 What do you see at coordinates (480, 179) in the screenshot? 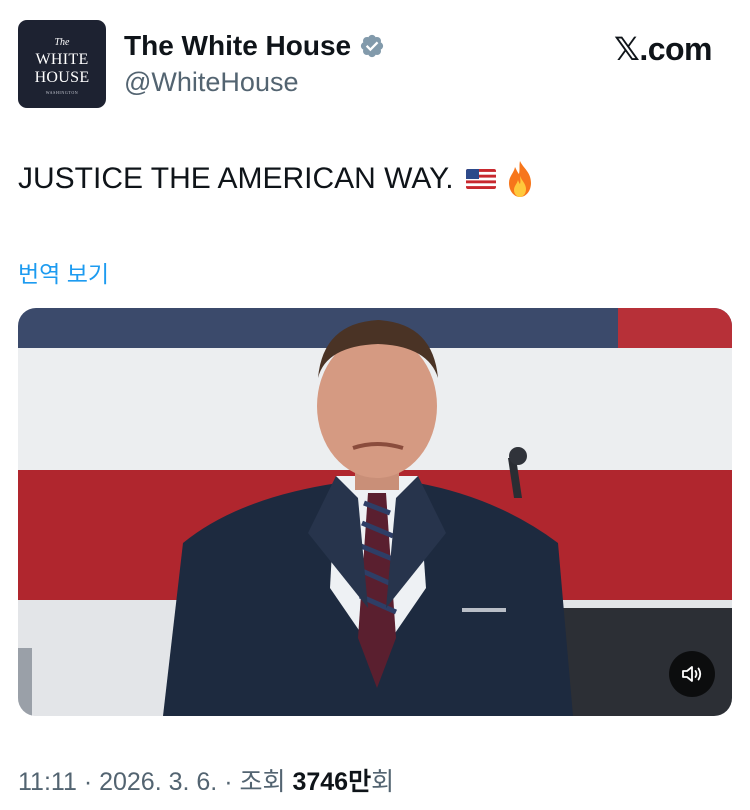
I see `us-flag-icon` at bounding box center [480, 179].